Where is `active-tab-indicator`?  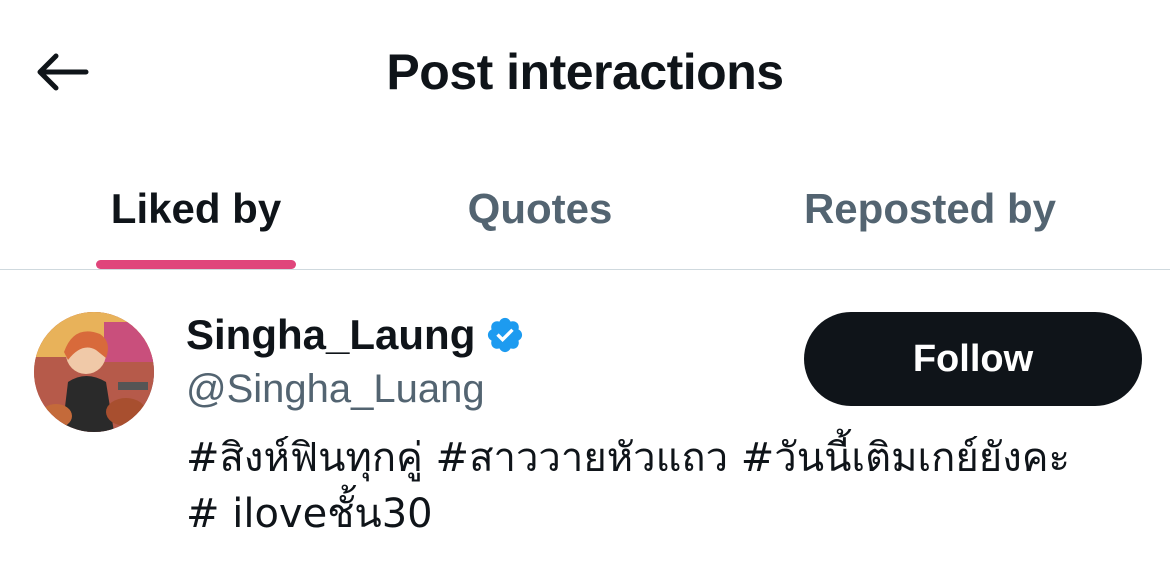 active-tab-indicator is located at coordinates (196, 264).